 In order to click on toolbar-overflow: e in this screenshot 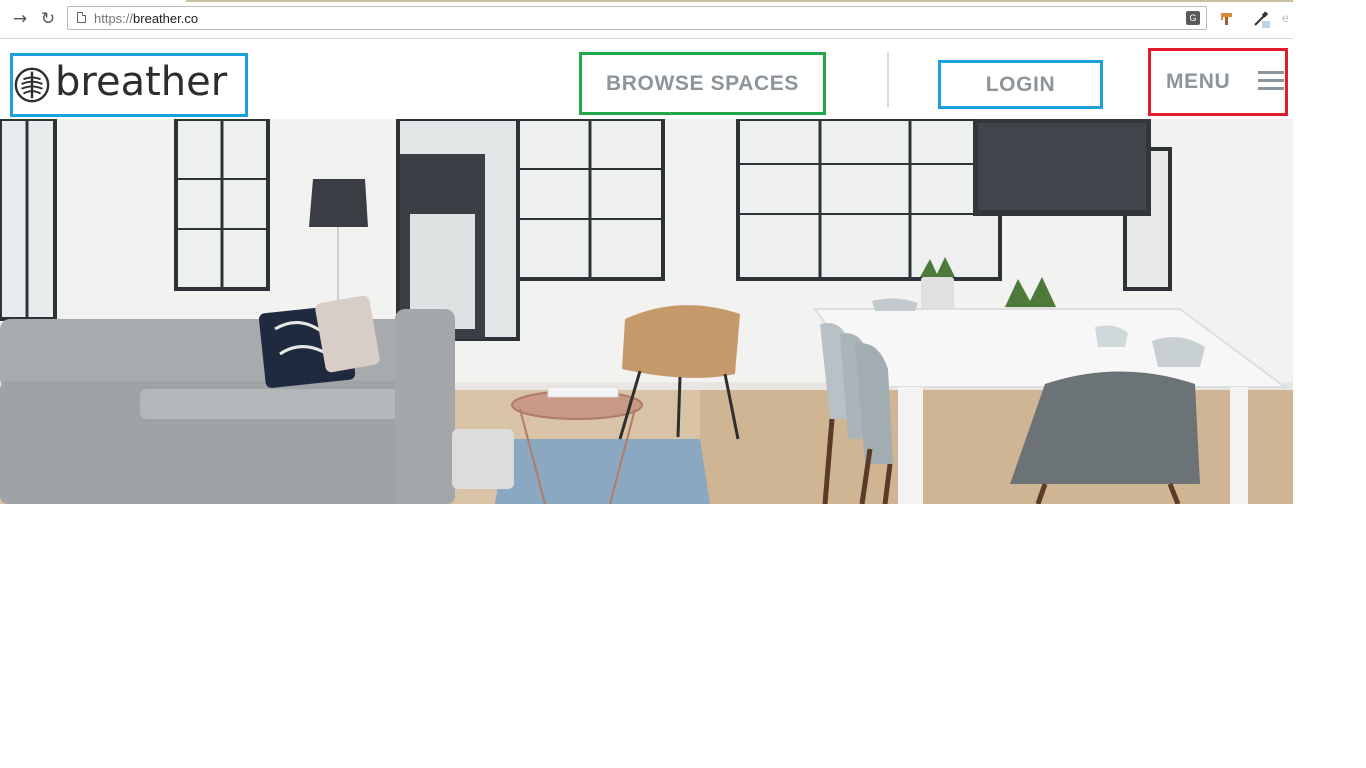, I will do `click(1287, 20)`.